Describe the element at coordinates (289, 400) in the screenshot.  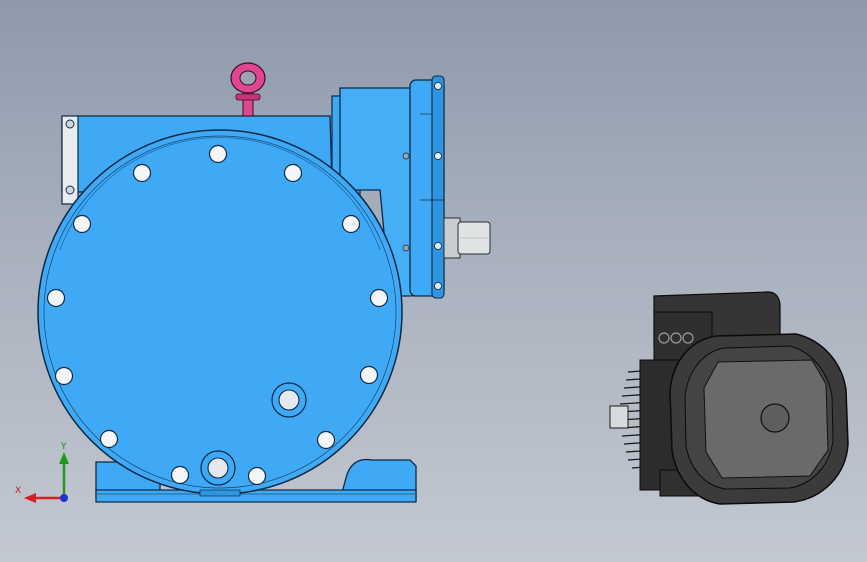
I see `cover-plug` at that location.